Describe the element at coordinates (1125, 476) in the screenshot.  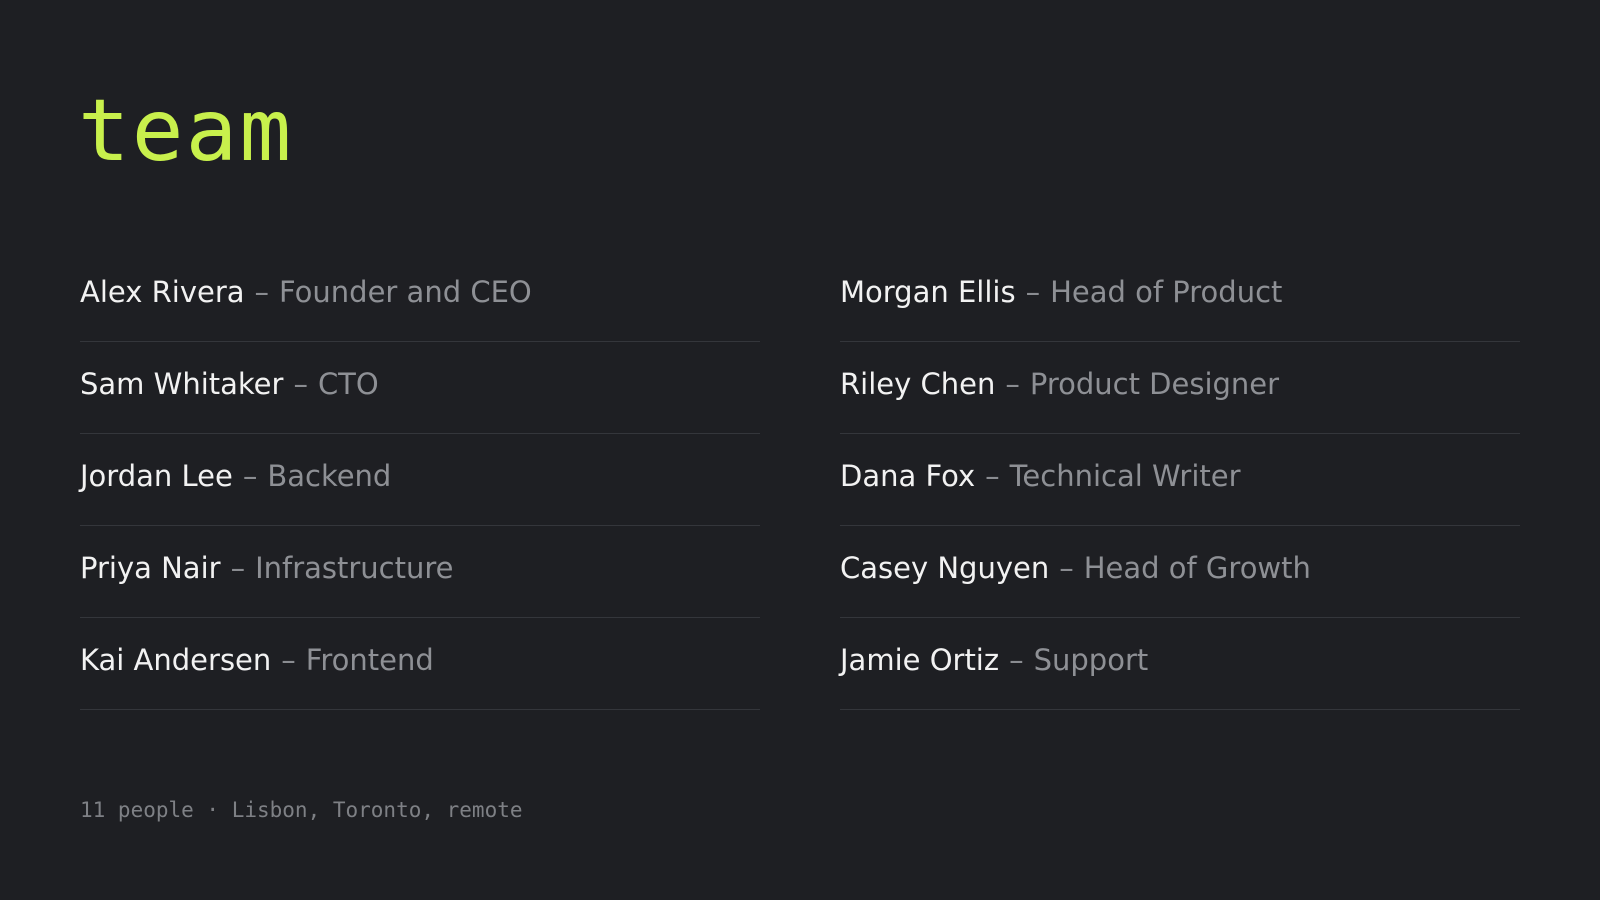
I see `member-role: Technical Writer` at that location.